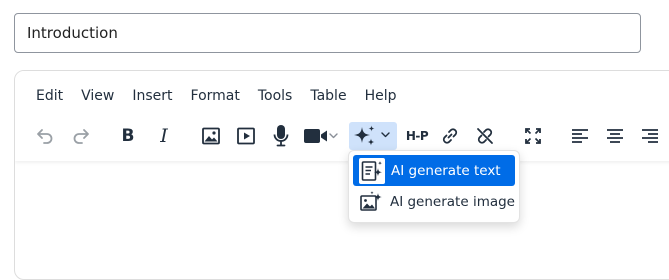 This screenshot has height=280, width=669. I want to click on media-icon, so click(246, 136).